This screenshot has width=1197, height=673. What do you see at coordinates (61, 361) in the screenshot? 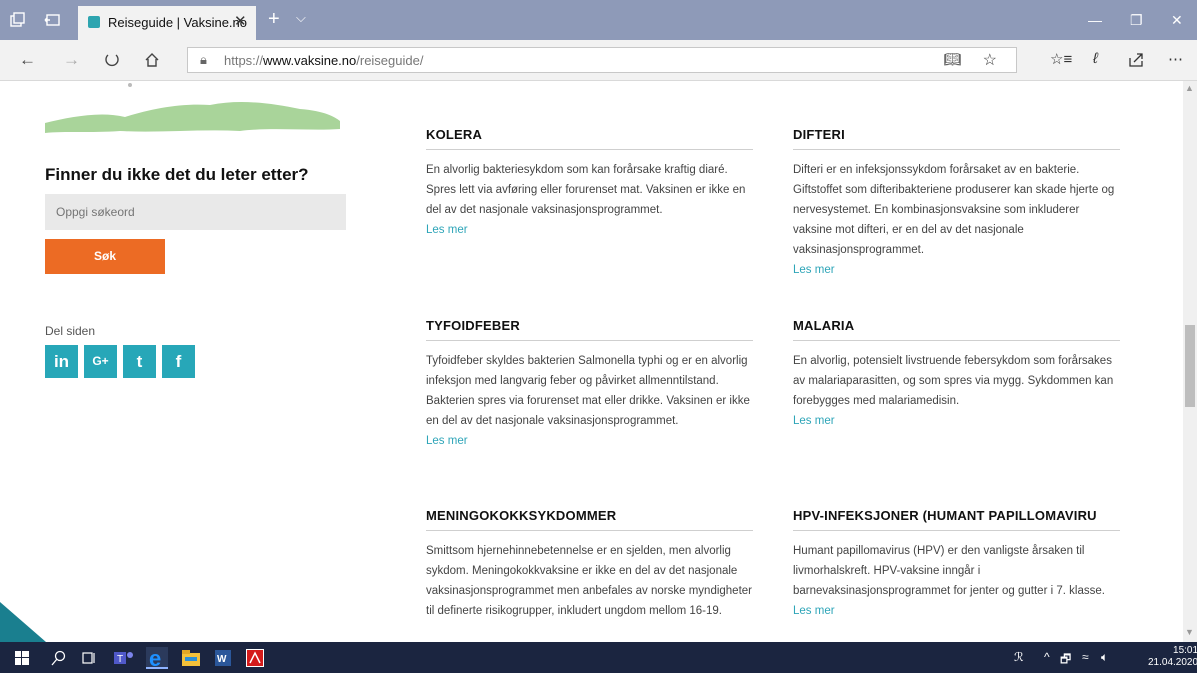
I see `linkedin-icon: in` at bounding box center [61, 361].